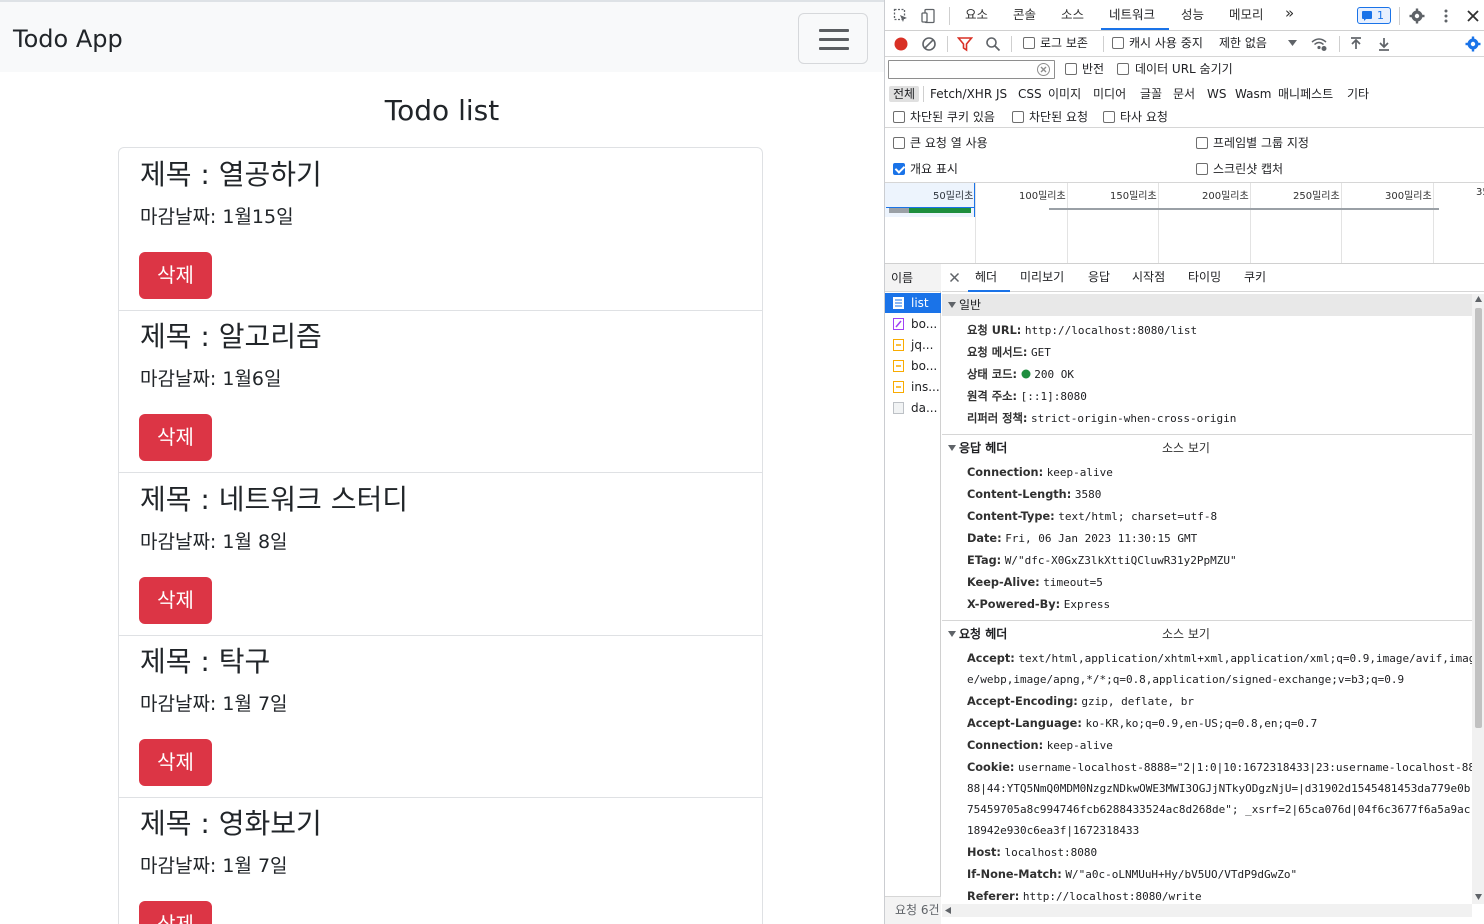  Describe the element at coordinates (1041, 352) in the screenshot. I see `header-value: GET` at that location.